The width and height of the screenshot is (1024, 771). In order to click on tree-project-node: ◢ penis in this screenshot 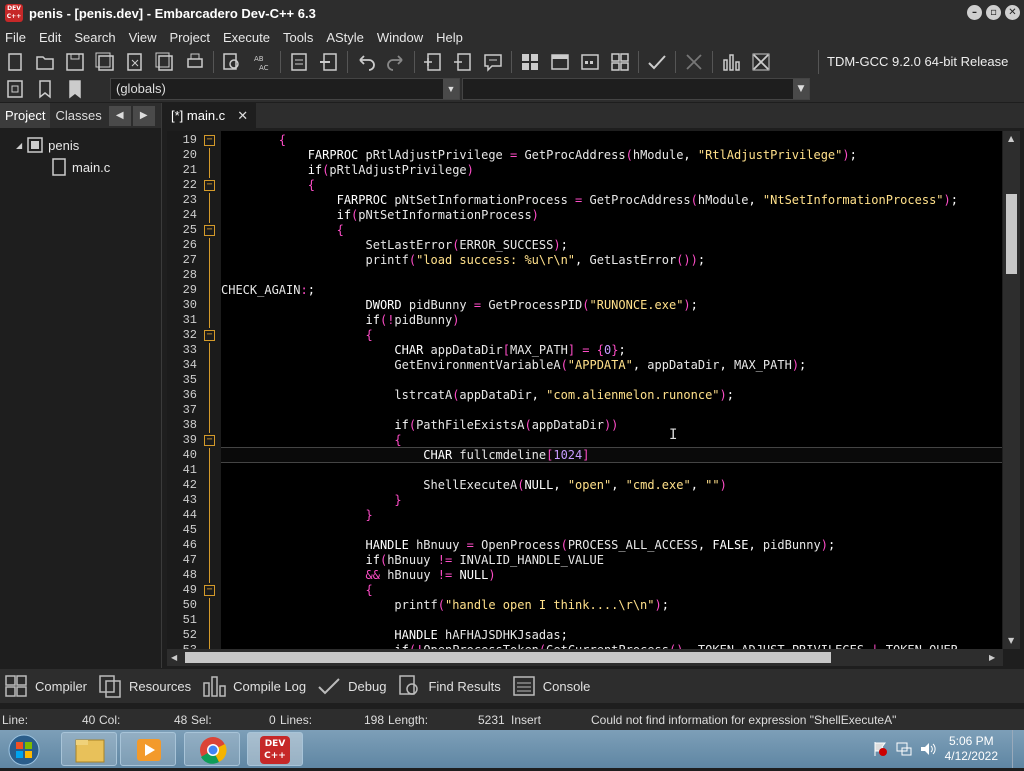, I will do `click(80, 145)`.